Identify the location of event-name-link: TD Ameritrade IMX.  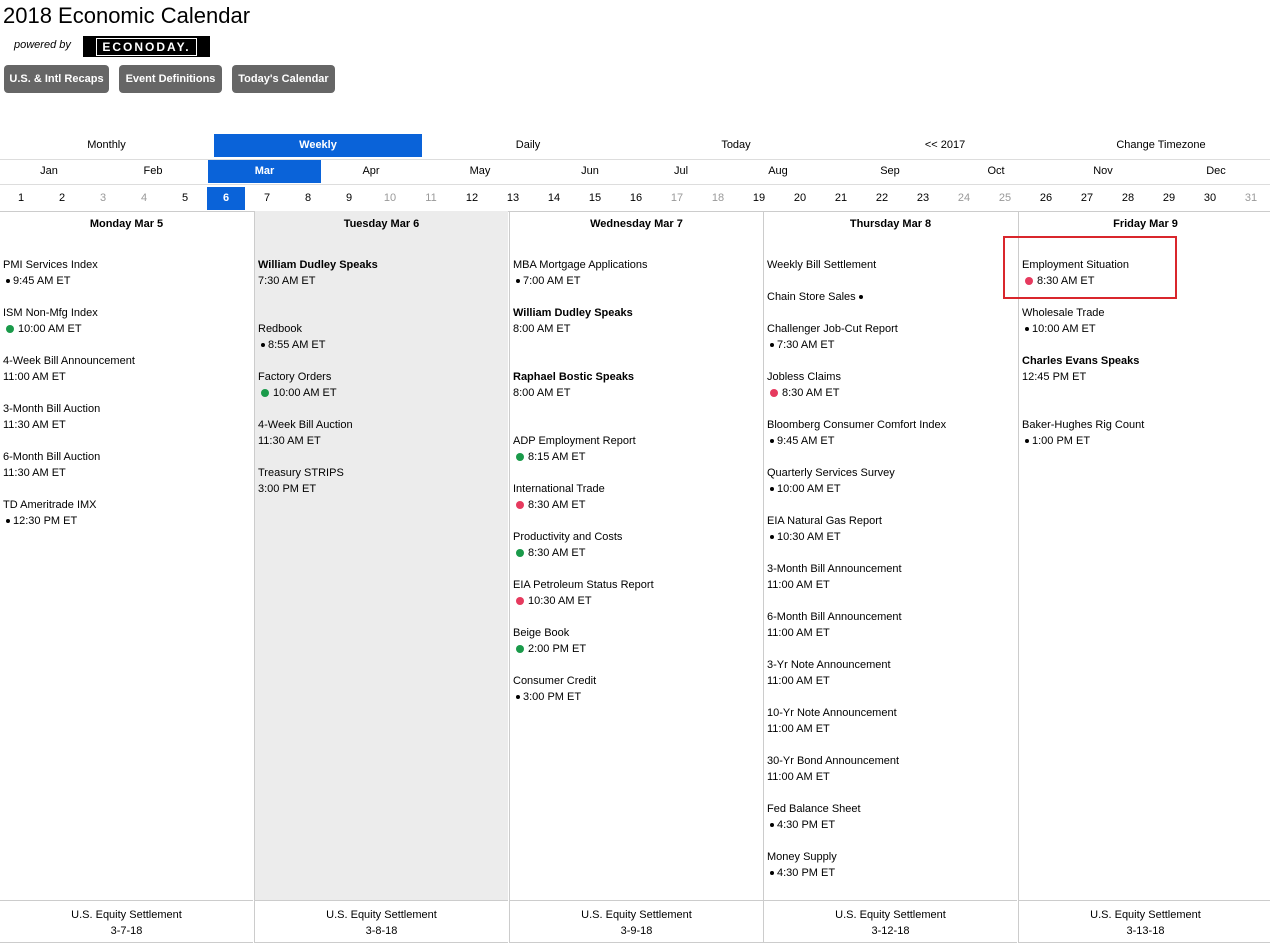
(50, 505).